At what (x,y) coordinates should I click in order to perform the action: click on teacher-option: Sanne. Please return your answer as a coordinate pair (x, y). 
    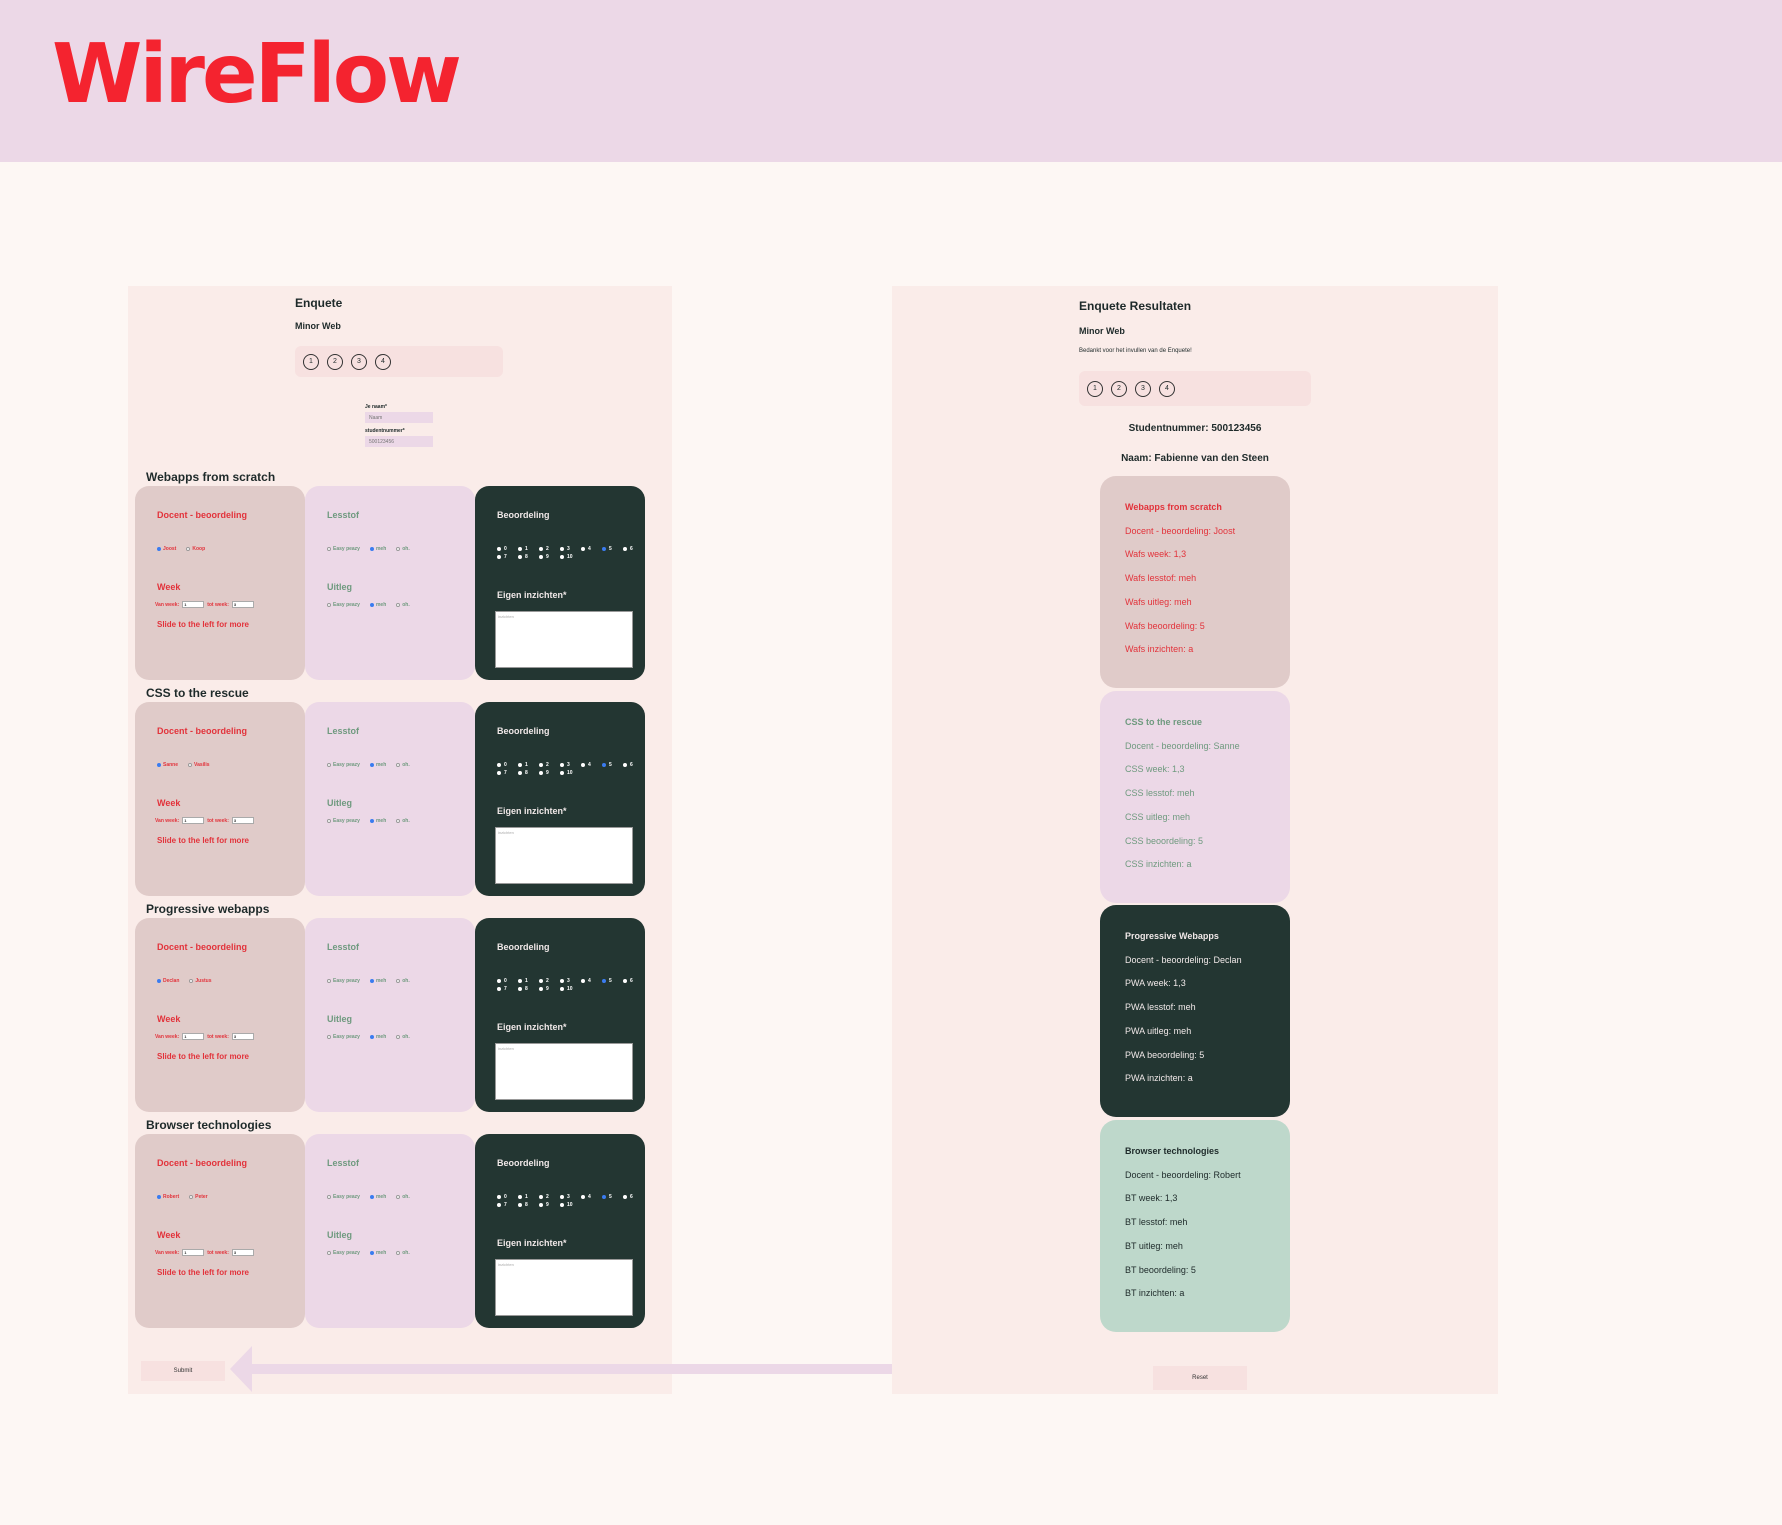
    Looking at the image, I should click on (167, 765).